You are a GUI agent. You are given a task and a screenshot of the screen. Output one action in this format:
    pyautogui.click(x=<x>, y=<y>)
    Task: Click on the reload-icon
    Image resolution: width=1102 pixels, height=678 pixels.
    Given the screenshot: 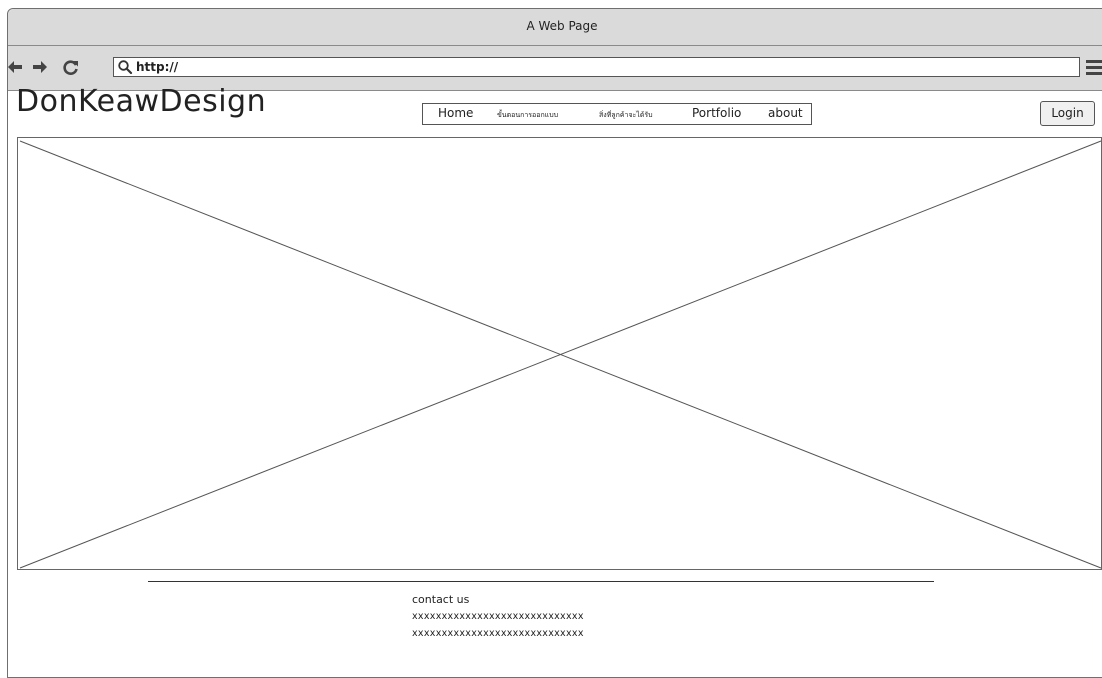 What is the action you would take?
    pyautogui.click(x=71, y=67)
    